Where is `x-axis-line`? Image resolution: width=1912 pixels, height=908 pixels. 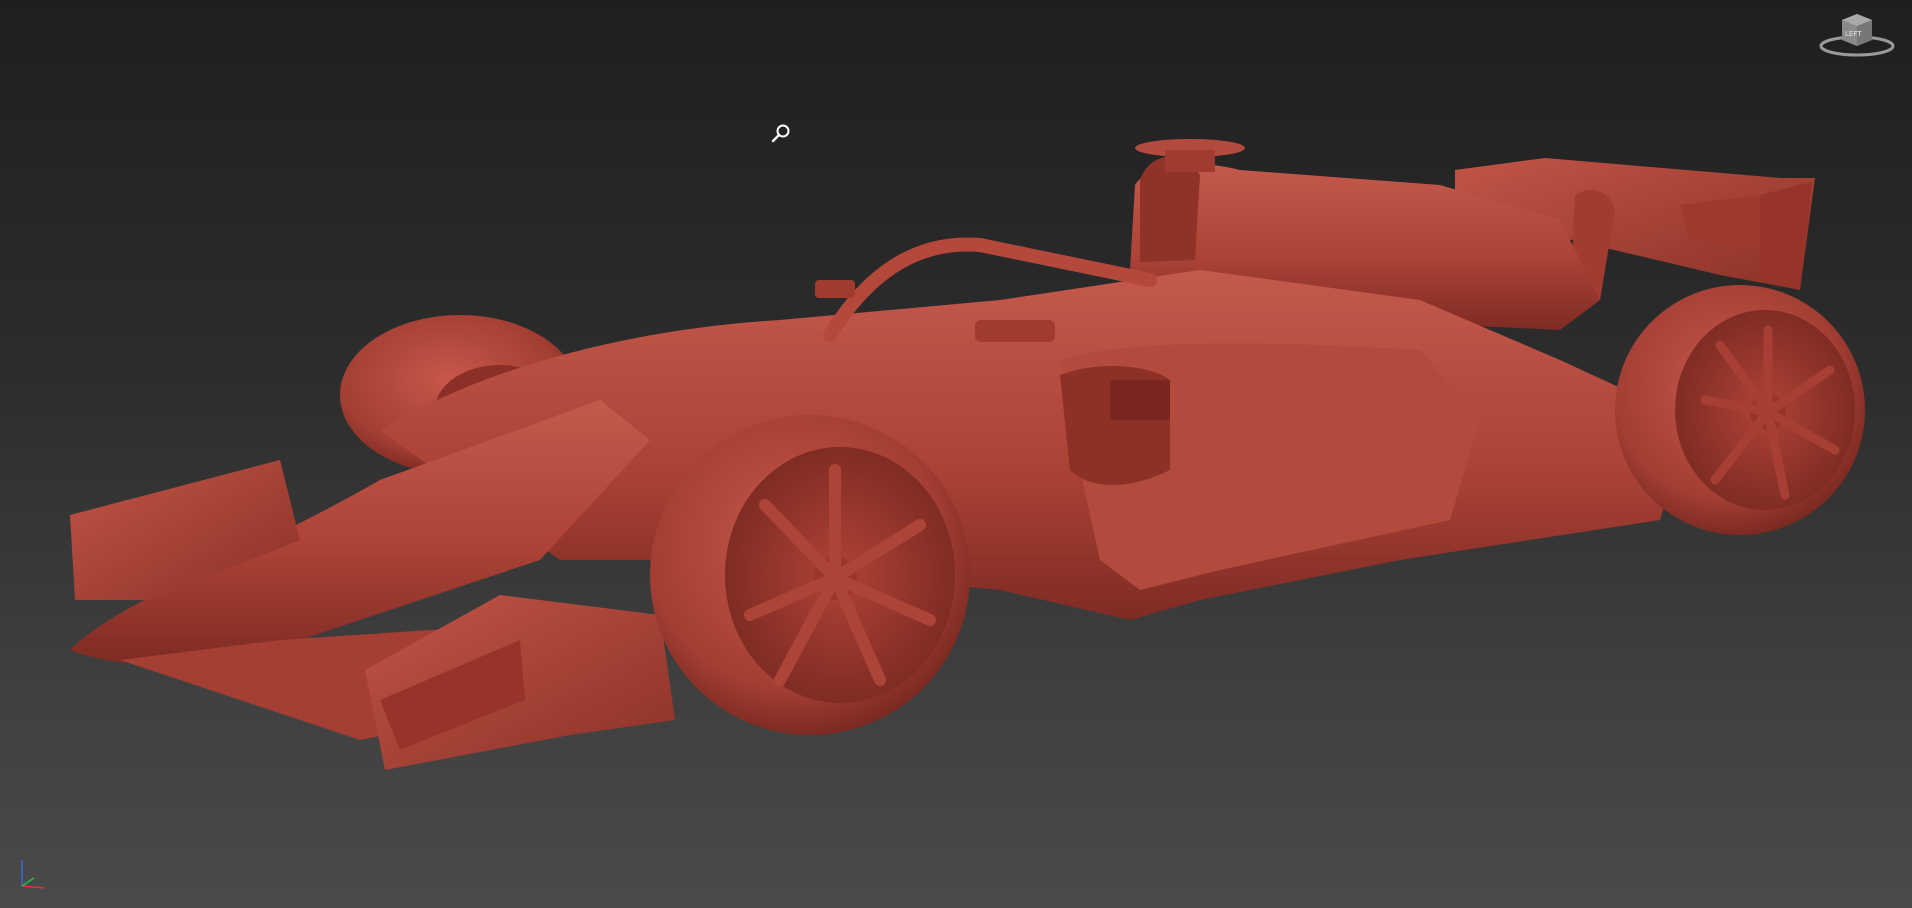
x-axis-line is located at coordinates (33, 887).